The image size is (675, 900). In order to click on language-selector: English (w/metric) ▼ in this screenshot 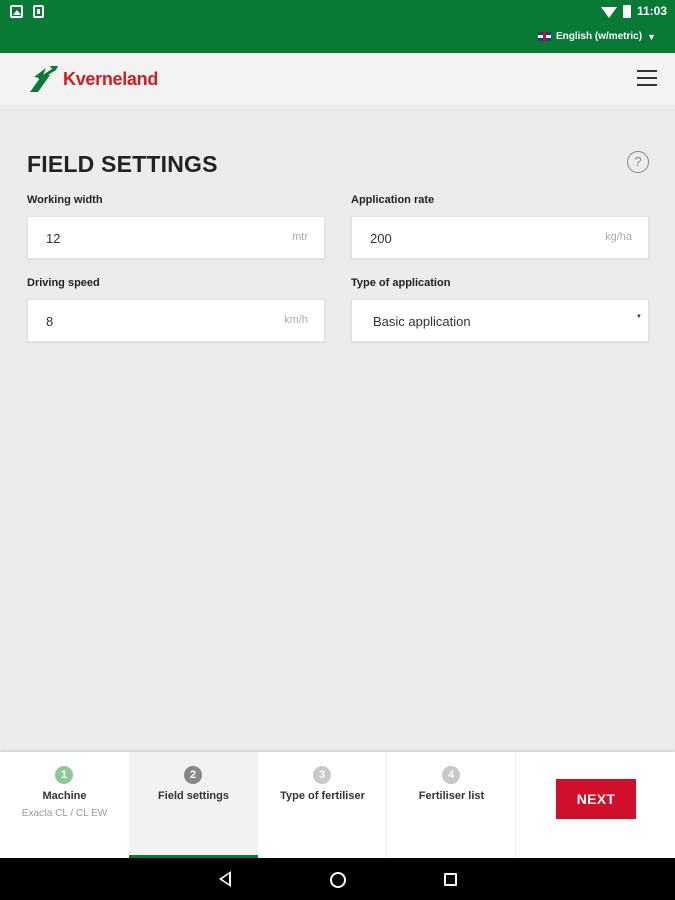, I will do `click(596, 36)`.